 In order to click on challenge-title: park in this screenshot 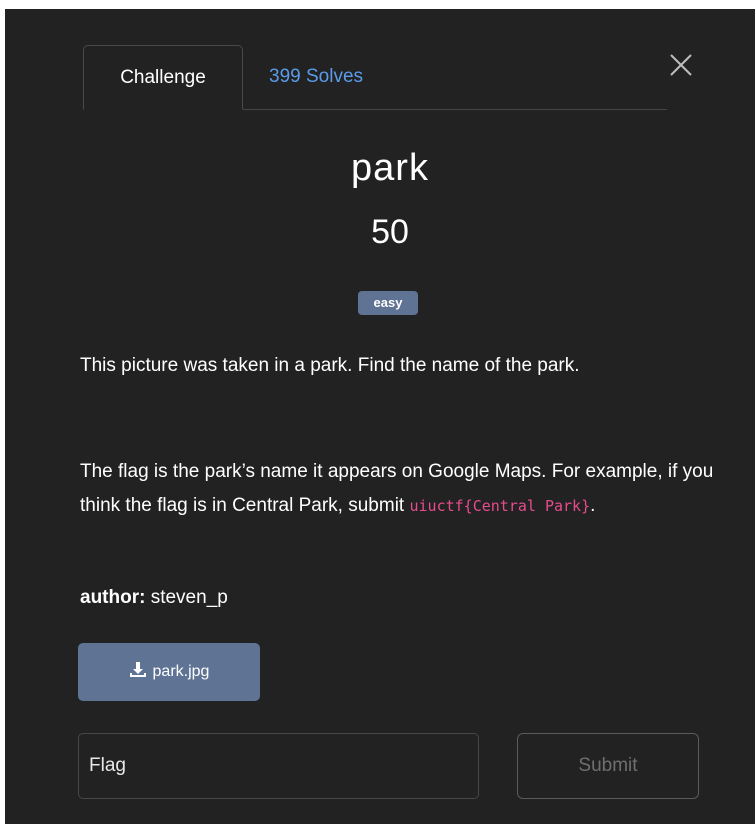, I will do `click(390, 168)`.